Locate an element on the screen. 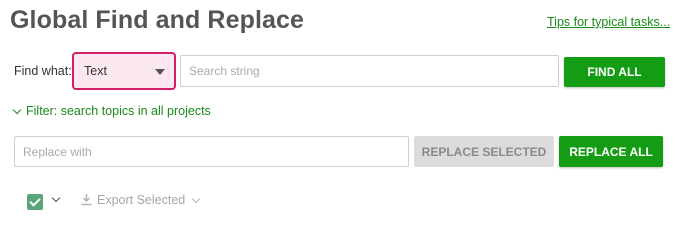  selection-menu-chevron-icon is located at coordinates (57, 200).